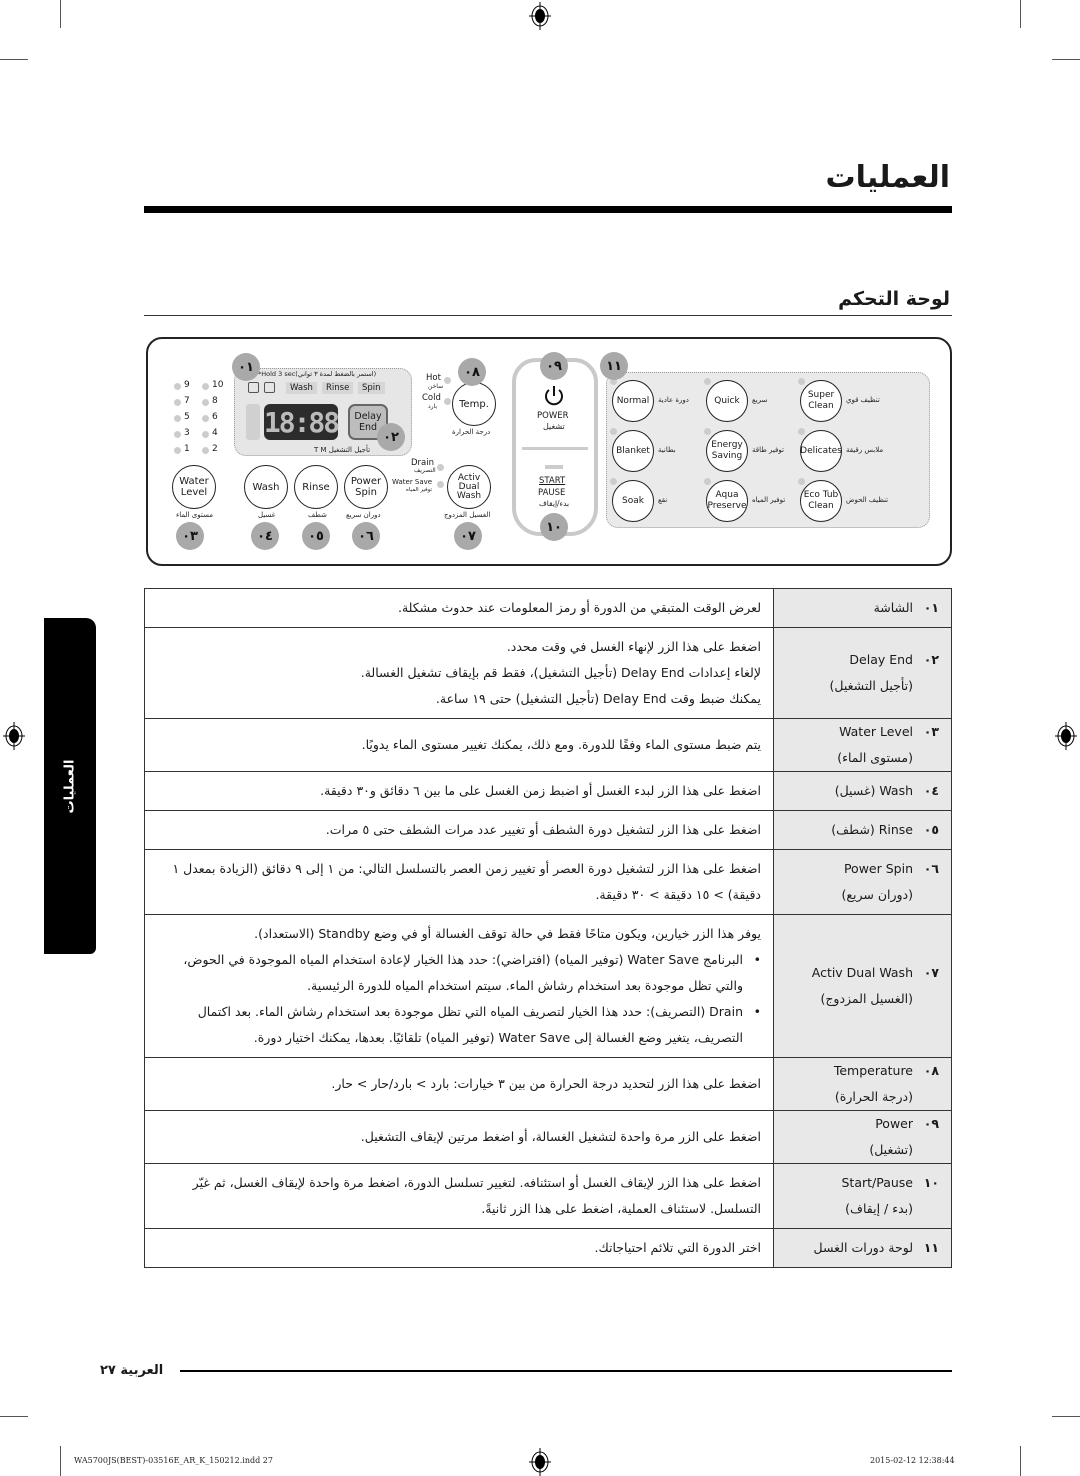 Image resolution: width=1080 pixels, height=1476 pixels. I want to click on tub-clean-icon, so click(269, 387).